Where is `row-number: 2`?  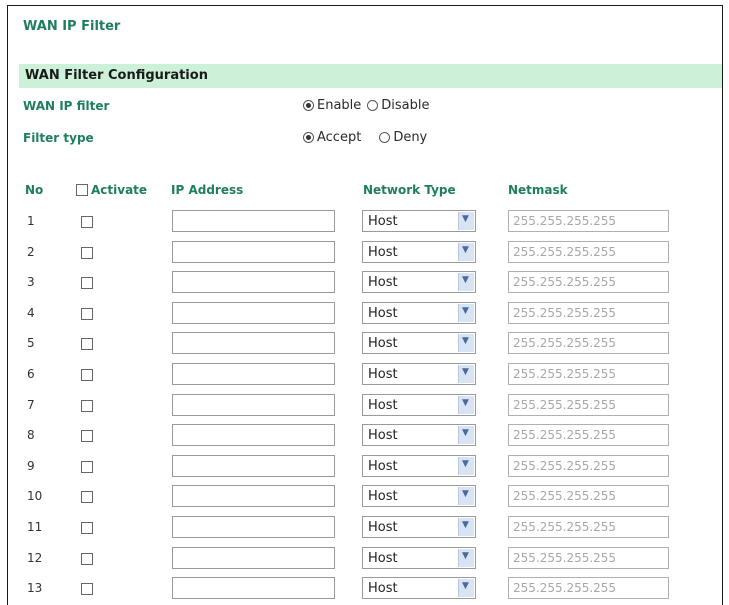
row-number: 2 is located at coordinates (31, 251).